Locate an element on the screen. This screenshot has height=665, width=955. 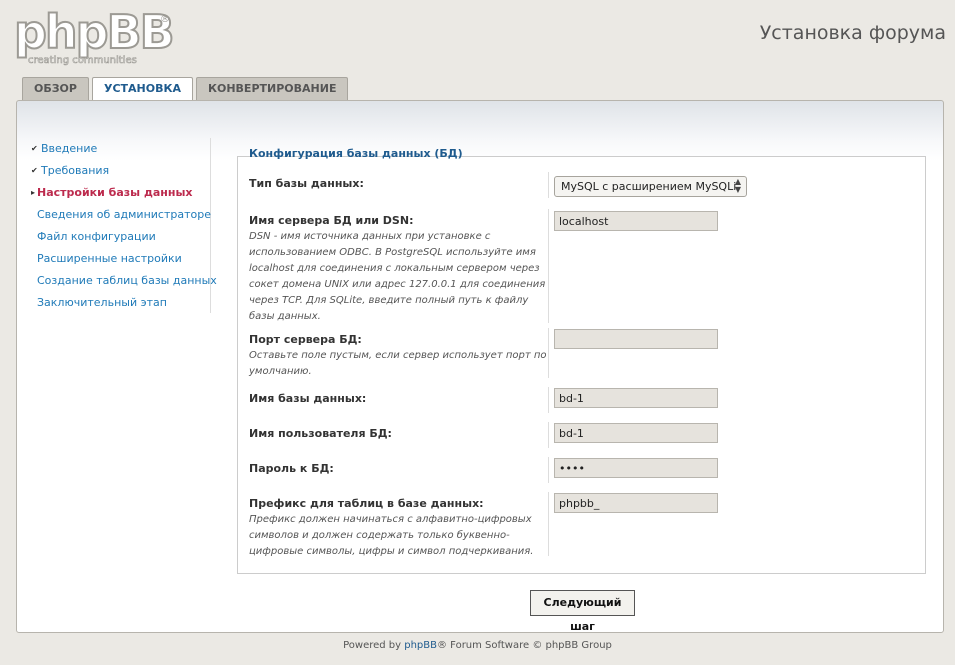
tab-convert: КОНВЕРТИРОВАНИЕ is located at coordinates (272, 88).